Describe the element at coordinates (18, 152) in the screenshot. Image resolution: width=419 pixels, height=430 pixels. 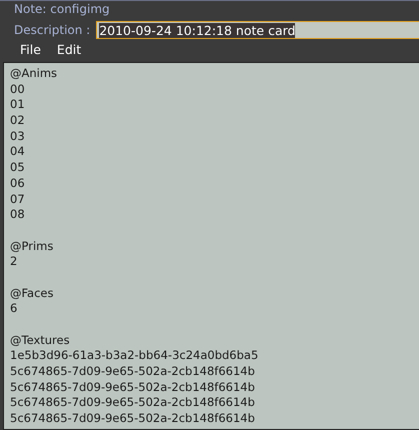
I see `text-line: 04` at that location.